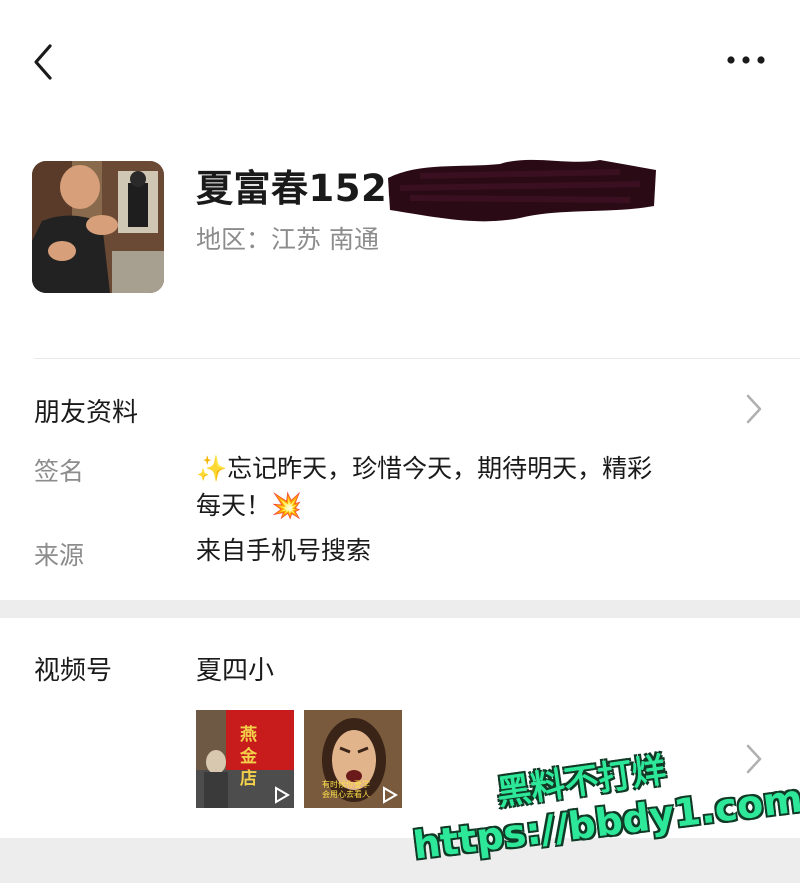 This screenshot has height=883, width=800. What do you see at coordinates (417, 358) in the screenshot?
I see `divider` at bounding box center [417, 358].